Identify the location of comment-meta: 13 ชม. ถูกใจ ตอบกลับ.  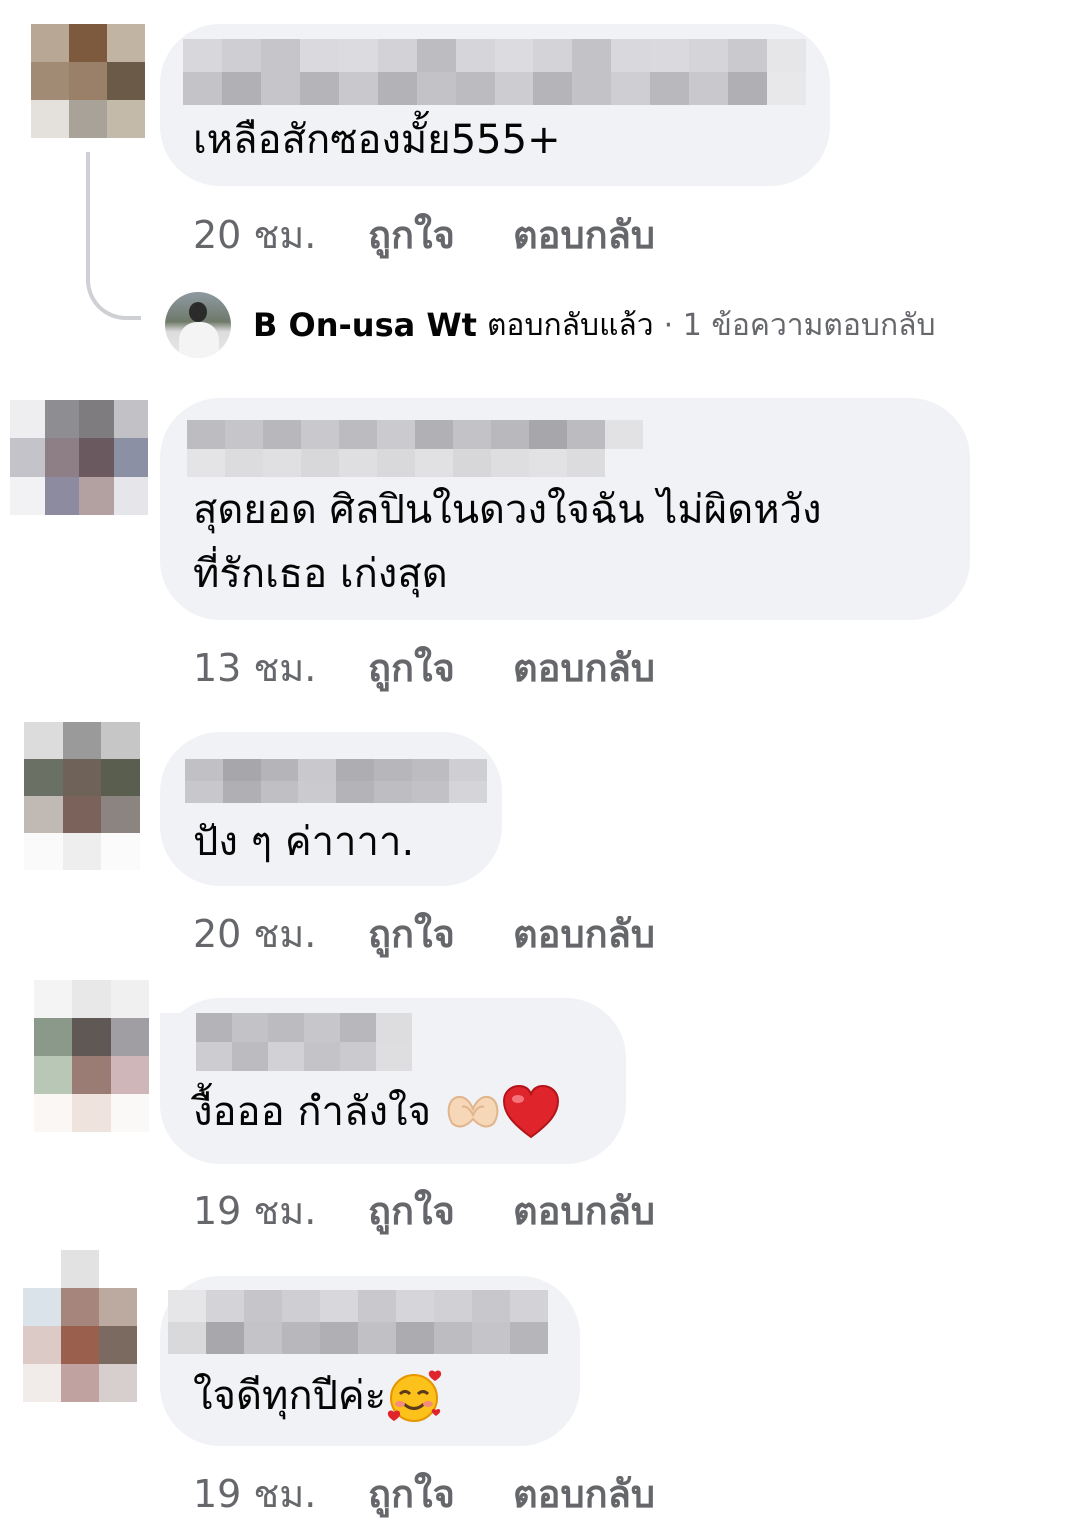
(424, 667).